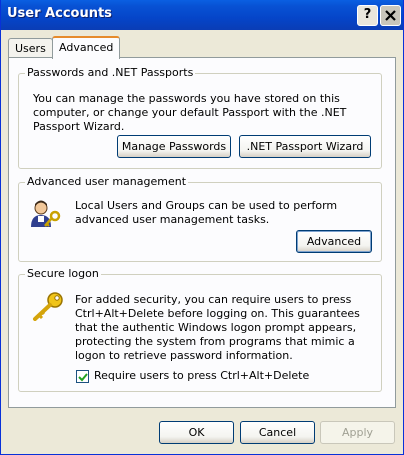  What do you see at coordinates (86, 47) in the screenshot?
I see `tab-advanced: Advanced` at bounding box center [86, 47].